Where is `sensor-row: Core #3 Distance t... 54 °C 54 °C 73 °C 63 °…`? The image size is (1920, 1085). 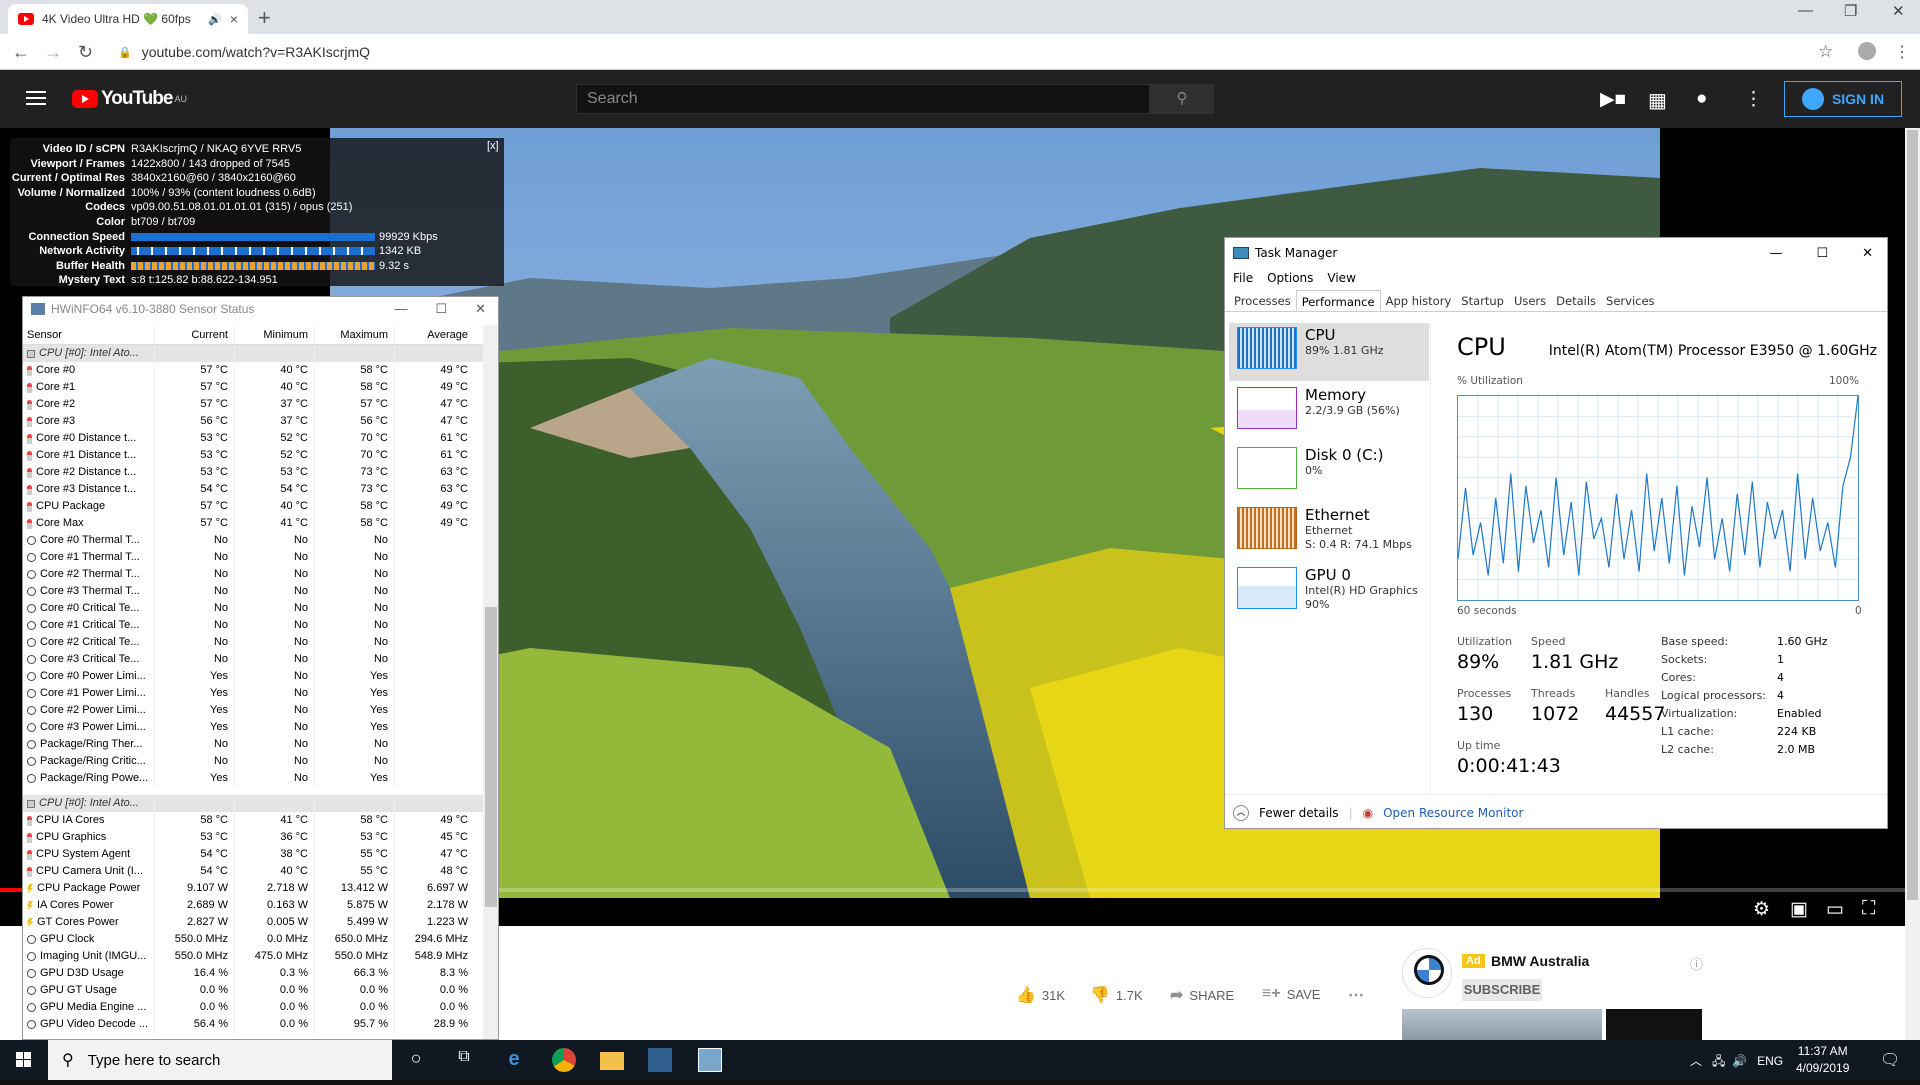 sensor-row: Core #3 Distance t... 54 °C 54 °C 73 °C 63 °… is located at coordinates (254, 489).